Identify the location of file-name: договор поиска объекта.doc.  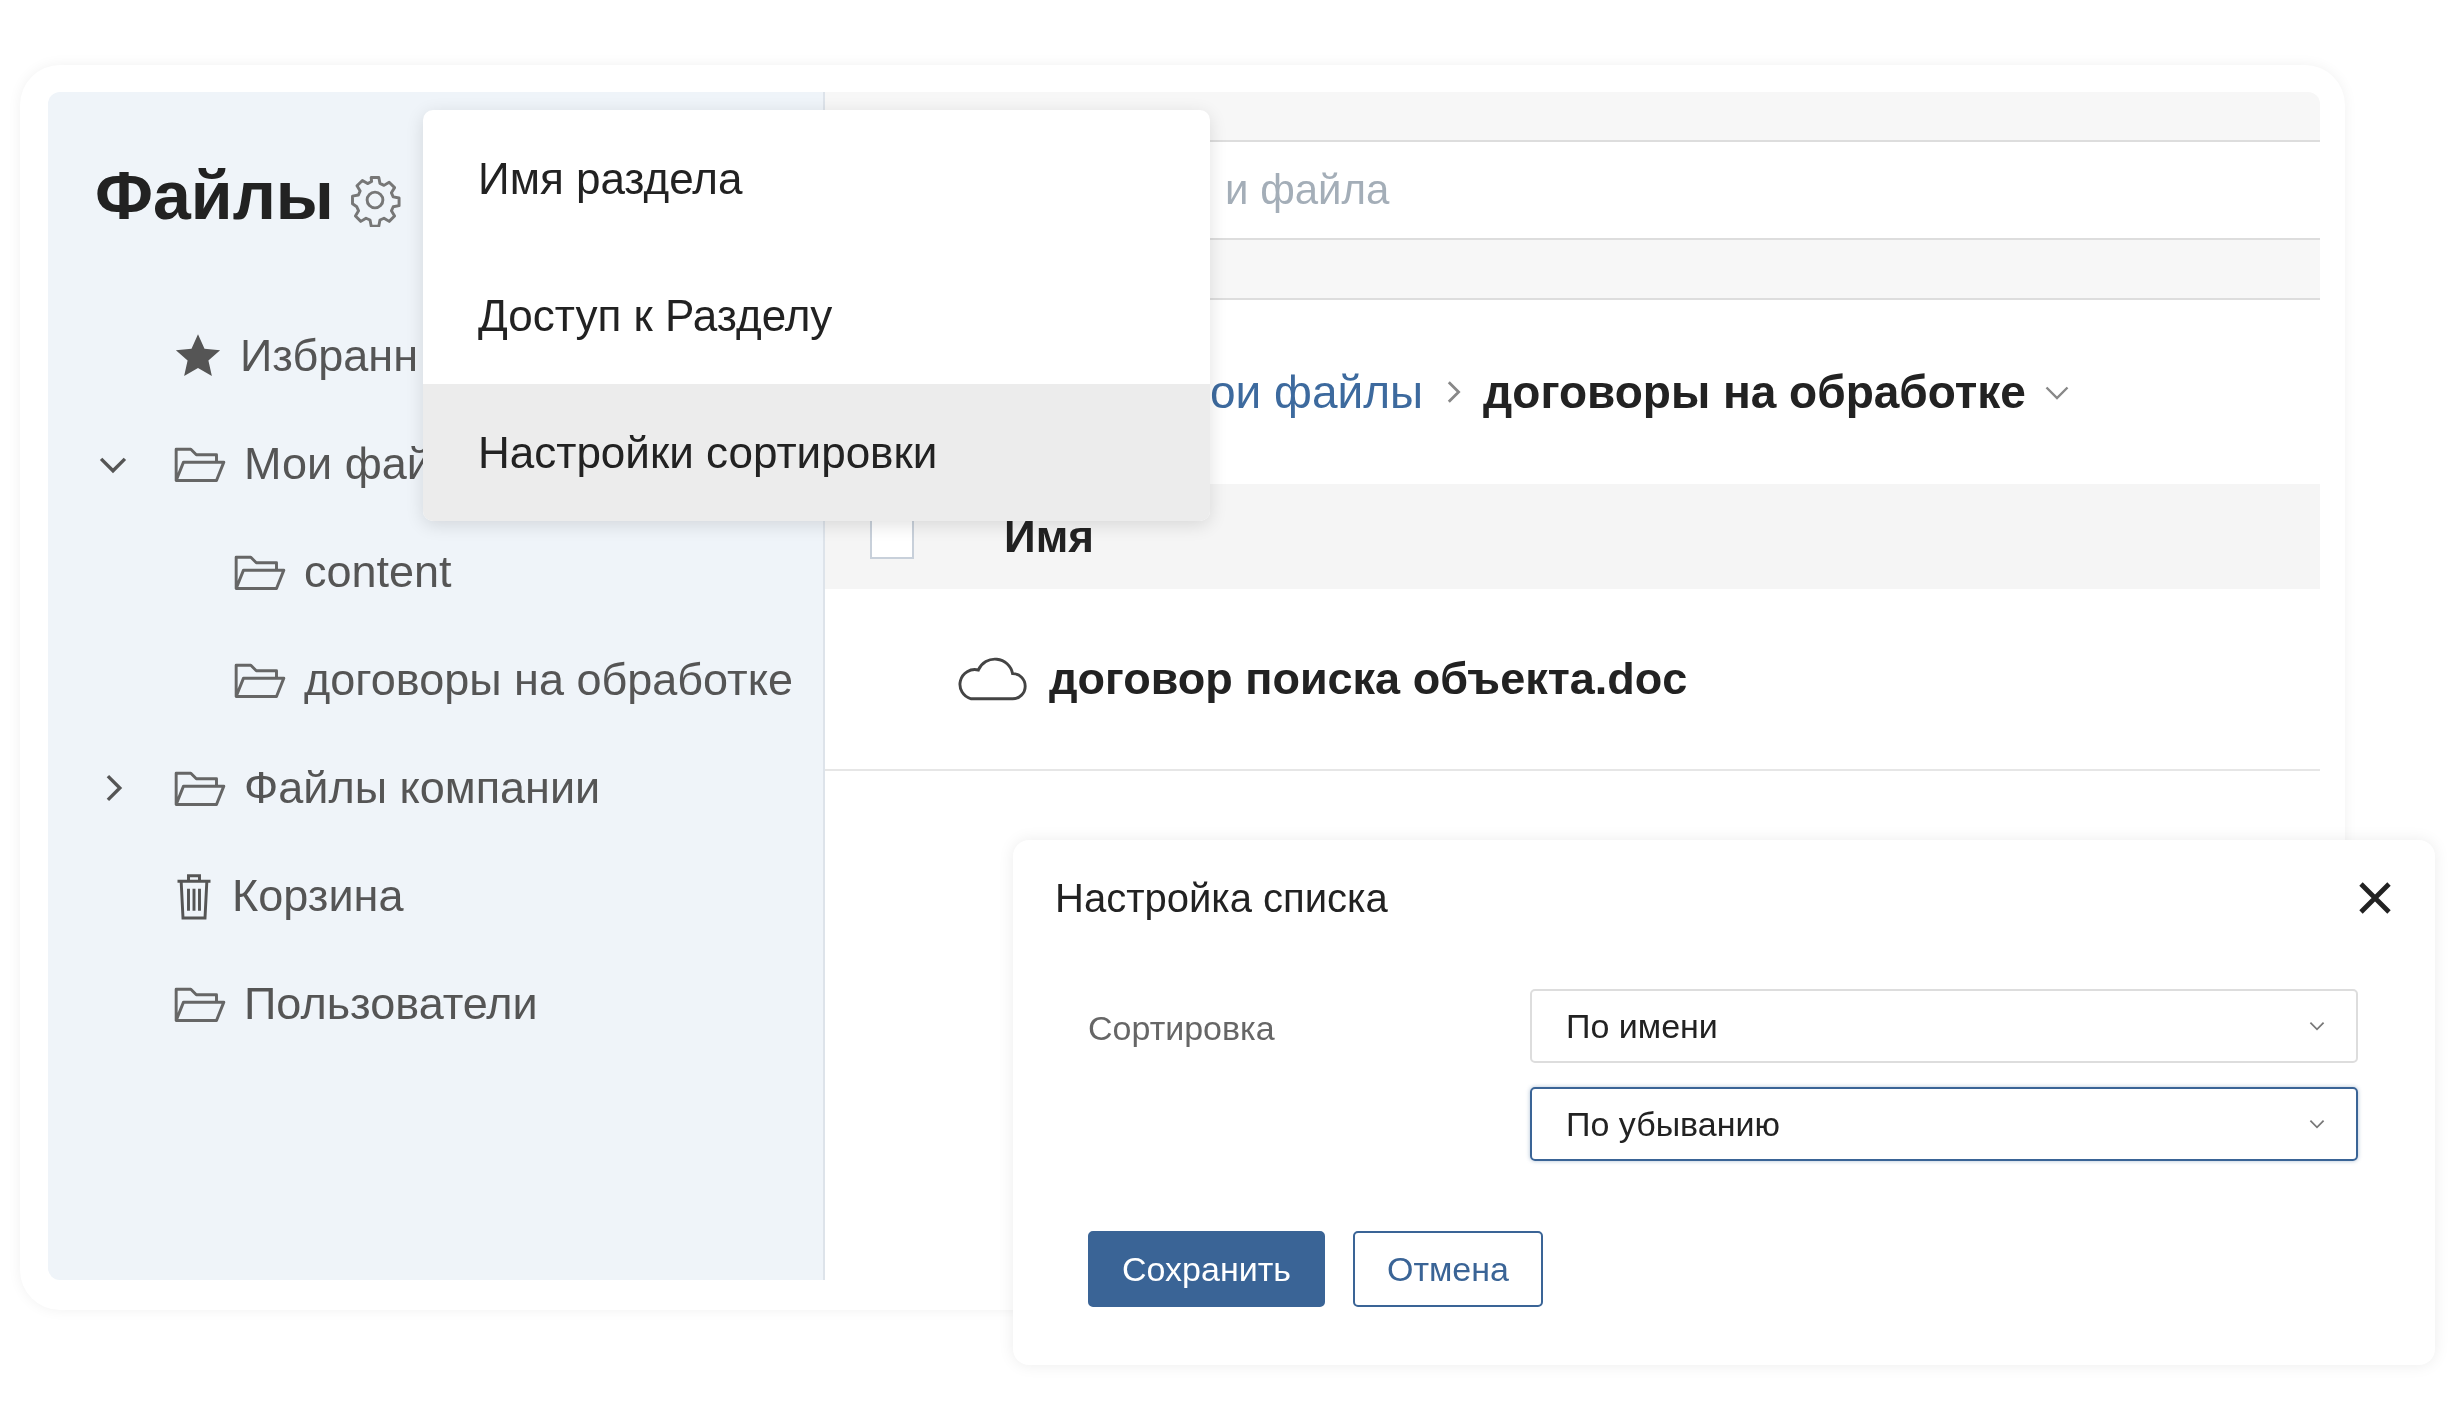
(1368, 679).